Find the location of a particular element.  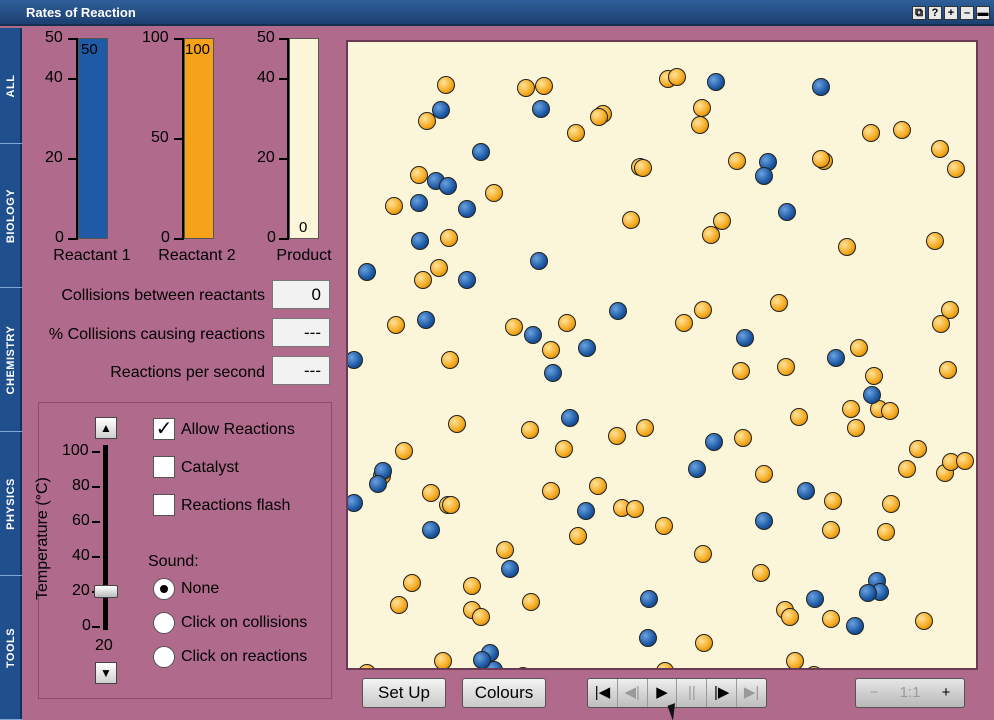

temperature-tick: 0 is located at coordinates (86, 625).